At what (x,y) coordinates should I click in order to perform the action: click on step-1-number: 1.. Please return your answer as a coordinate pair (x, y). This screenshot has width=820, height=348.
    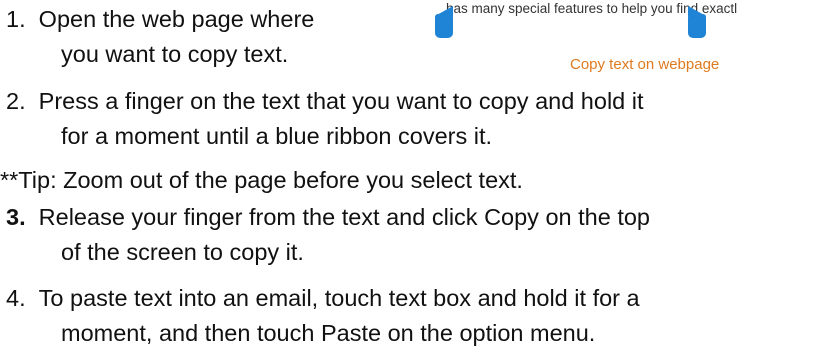
    Looking at the image, I should click on (16, 19).